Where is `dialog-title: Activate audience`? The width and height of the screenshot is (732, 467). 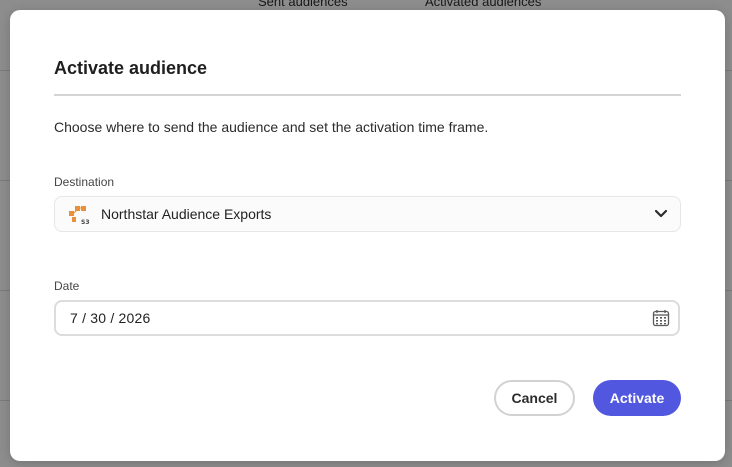
dialog-title: Activate audience is located at coordinates (131, 68).